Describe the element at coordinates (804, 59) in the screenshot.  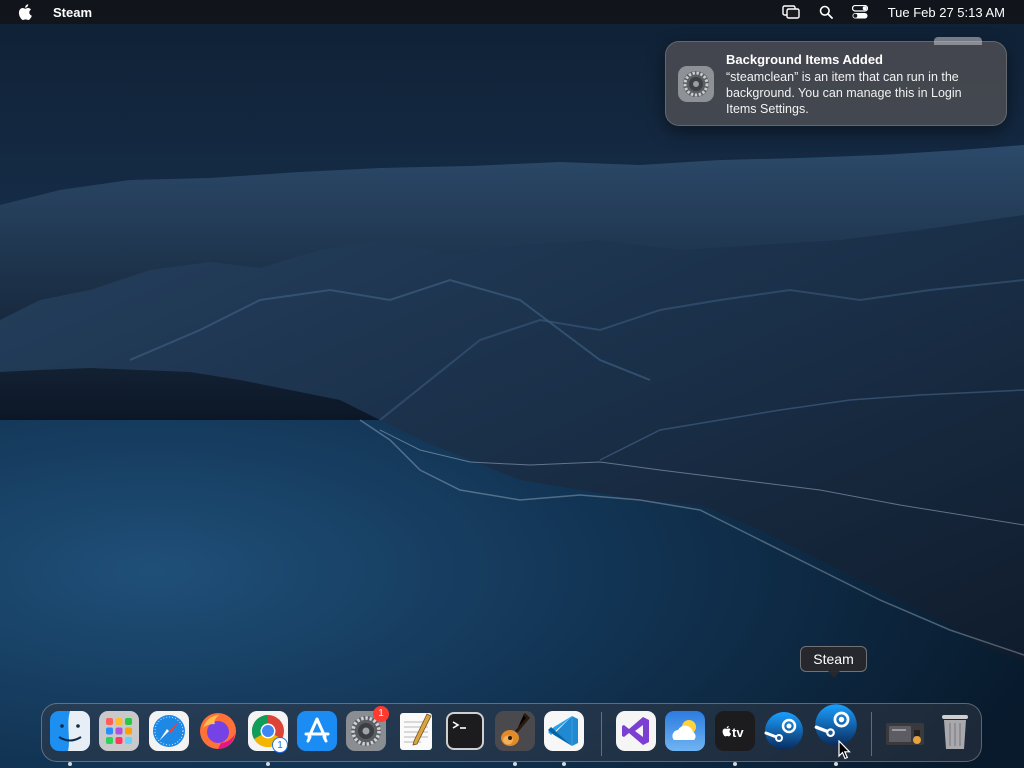
I see `notification-title: Background Items Added` at that location.